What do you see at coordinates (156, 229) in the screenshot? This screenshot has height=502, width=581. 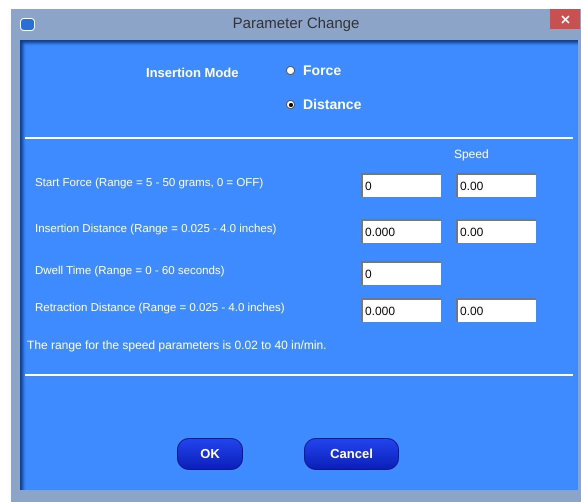 I see `parameter-label: Insertion Distance (Range = 0.025 - 4.0 inches)` at bounding box center [156, 229].